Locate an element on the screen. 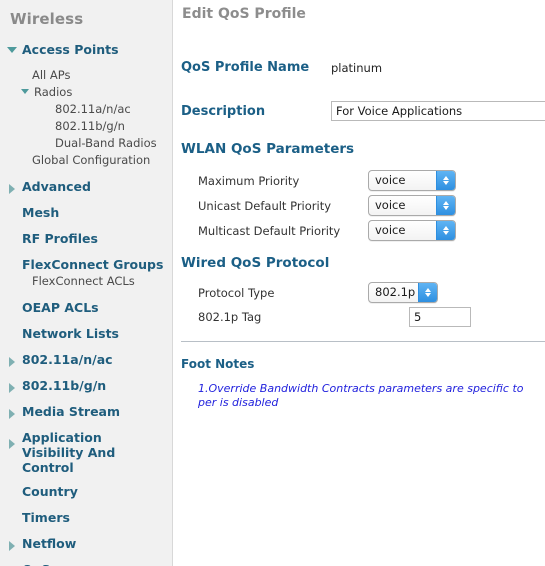  sidebar-item-label: Media Stream is located at coordinates (71, 411).